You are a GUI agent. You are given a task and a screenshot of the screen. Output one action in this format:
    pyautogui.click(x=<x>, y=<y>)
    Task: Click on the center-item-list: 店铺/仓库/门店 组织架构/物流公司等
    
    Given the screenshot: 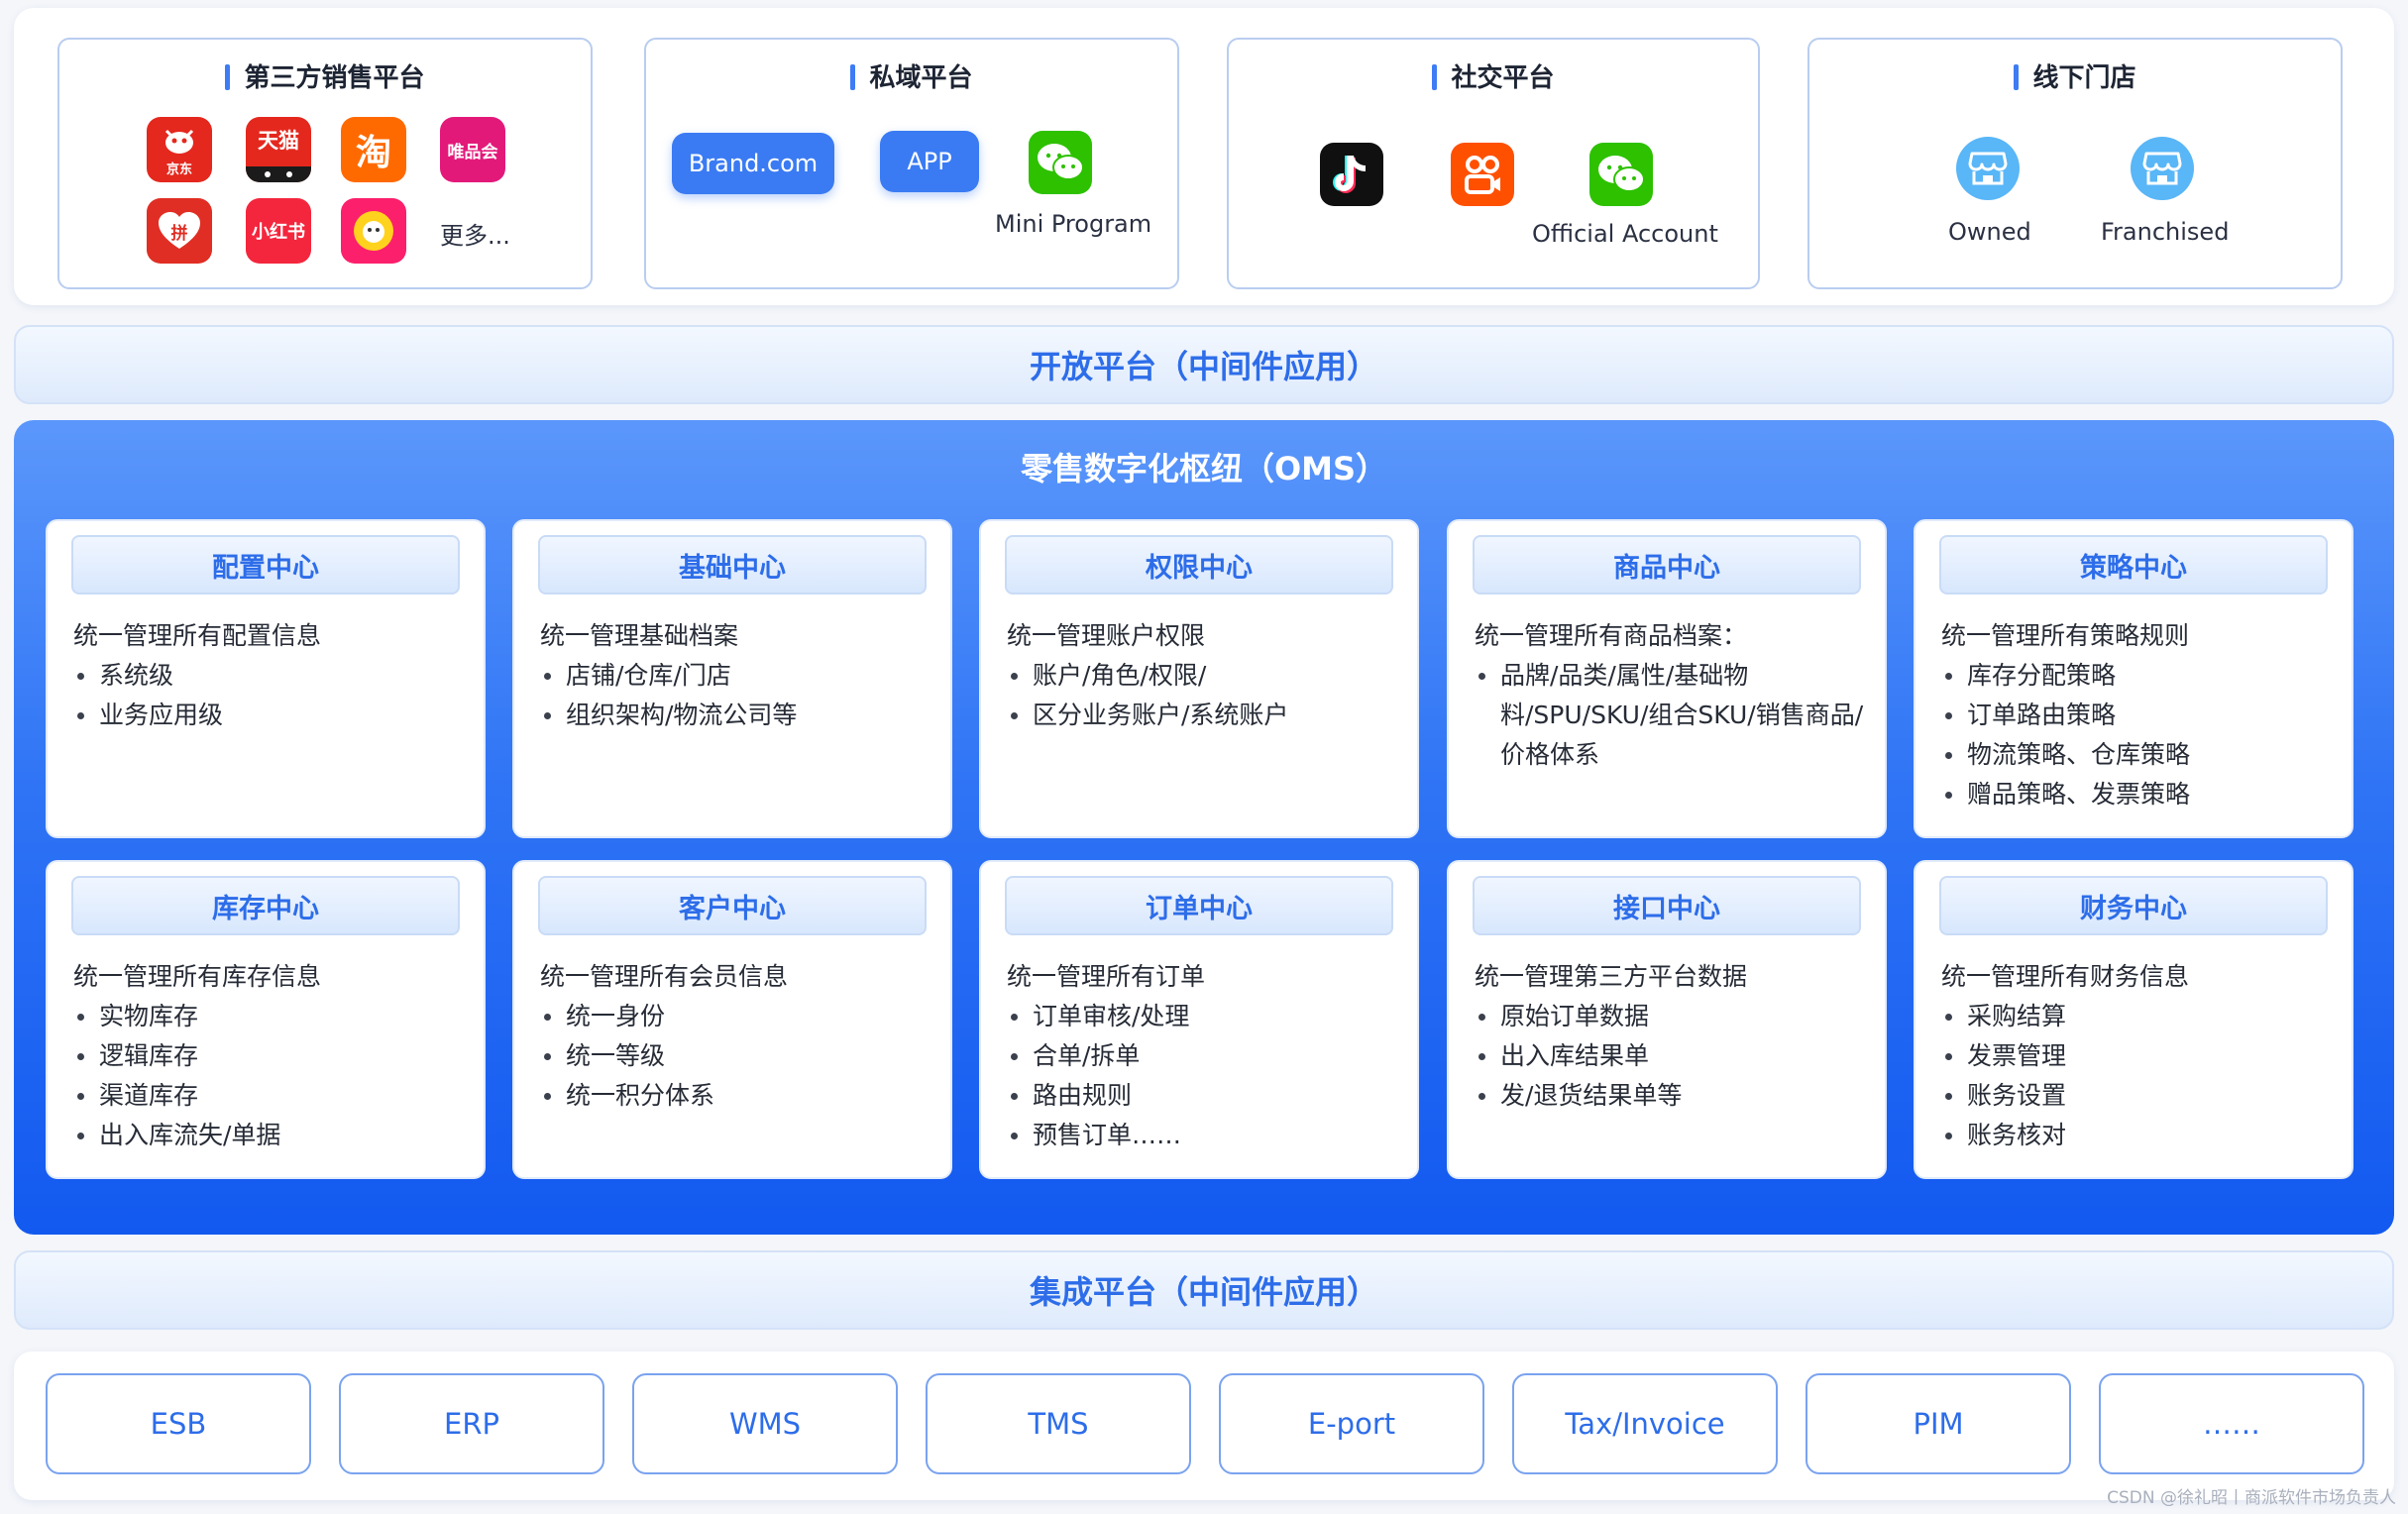 What is the action you would take?
    pyautogui.click(x=735, y=695)
    